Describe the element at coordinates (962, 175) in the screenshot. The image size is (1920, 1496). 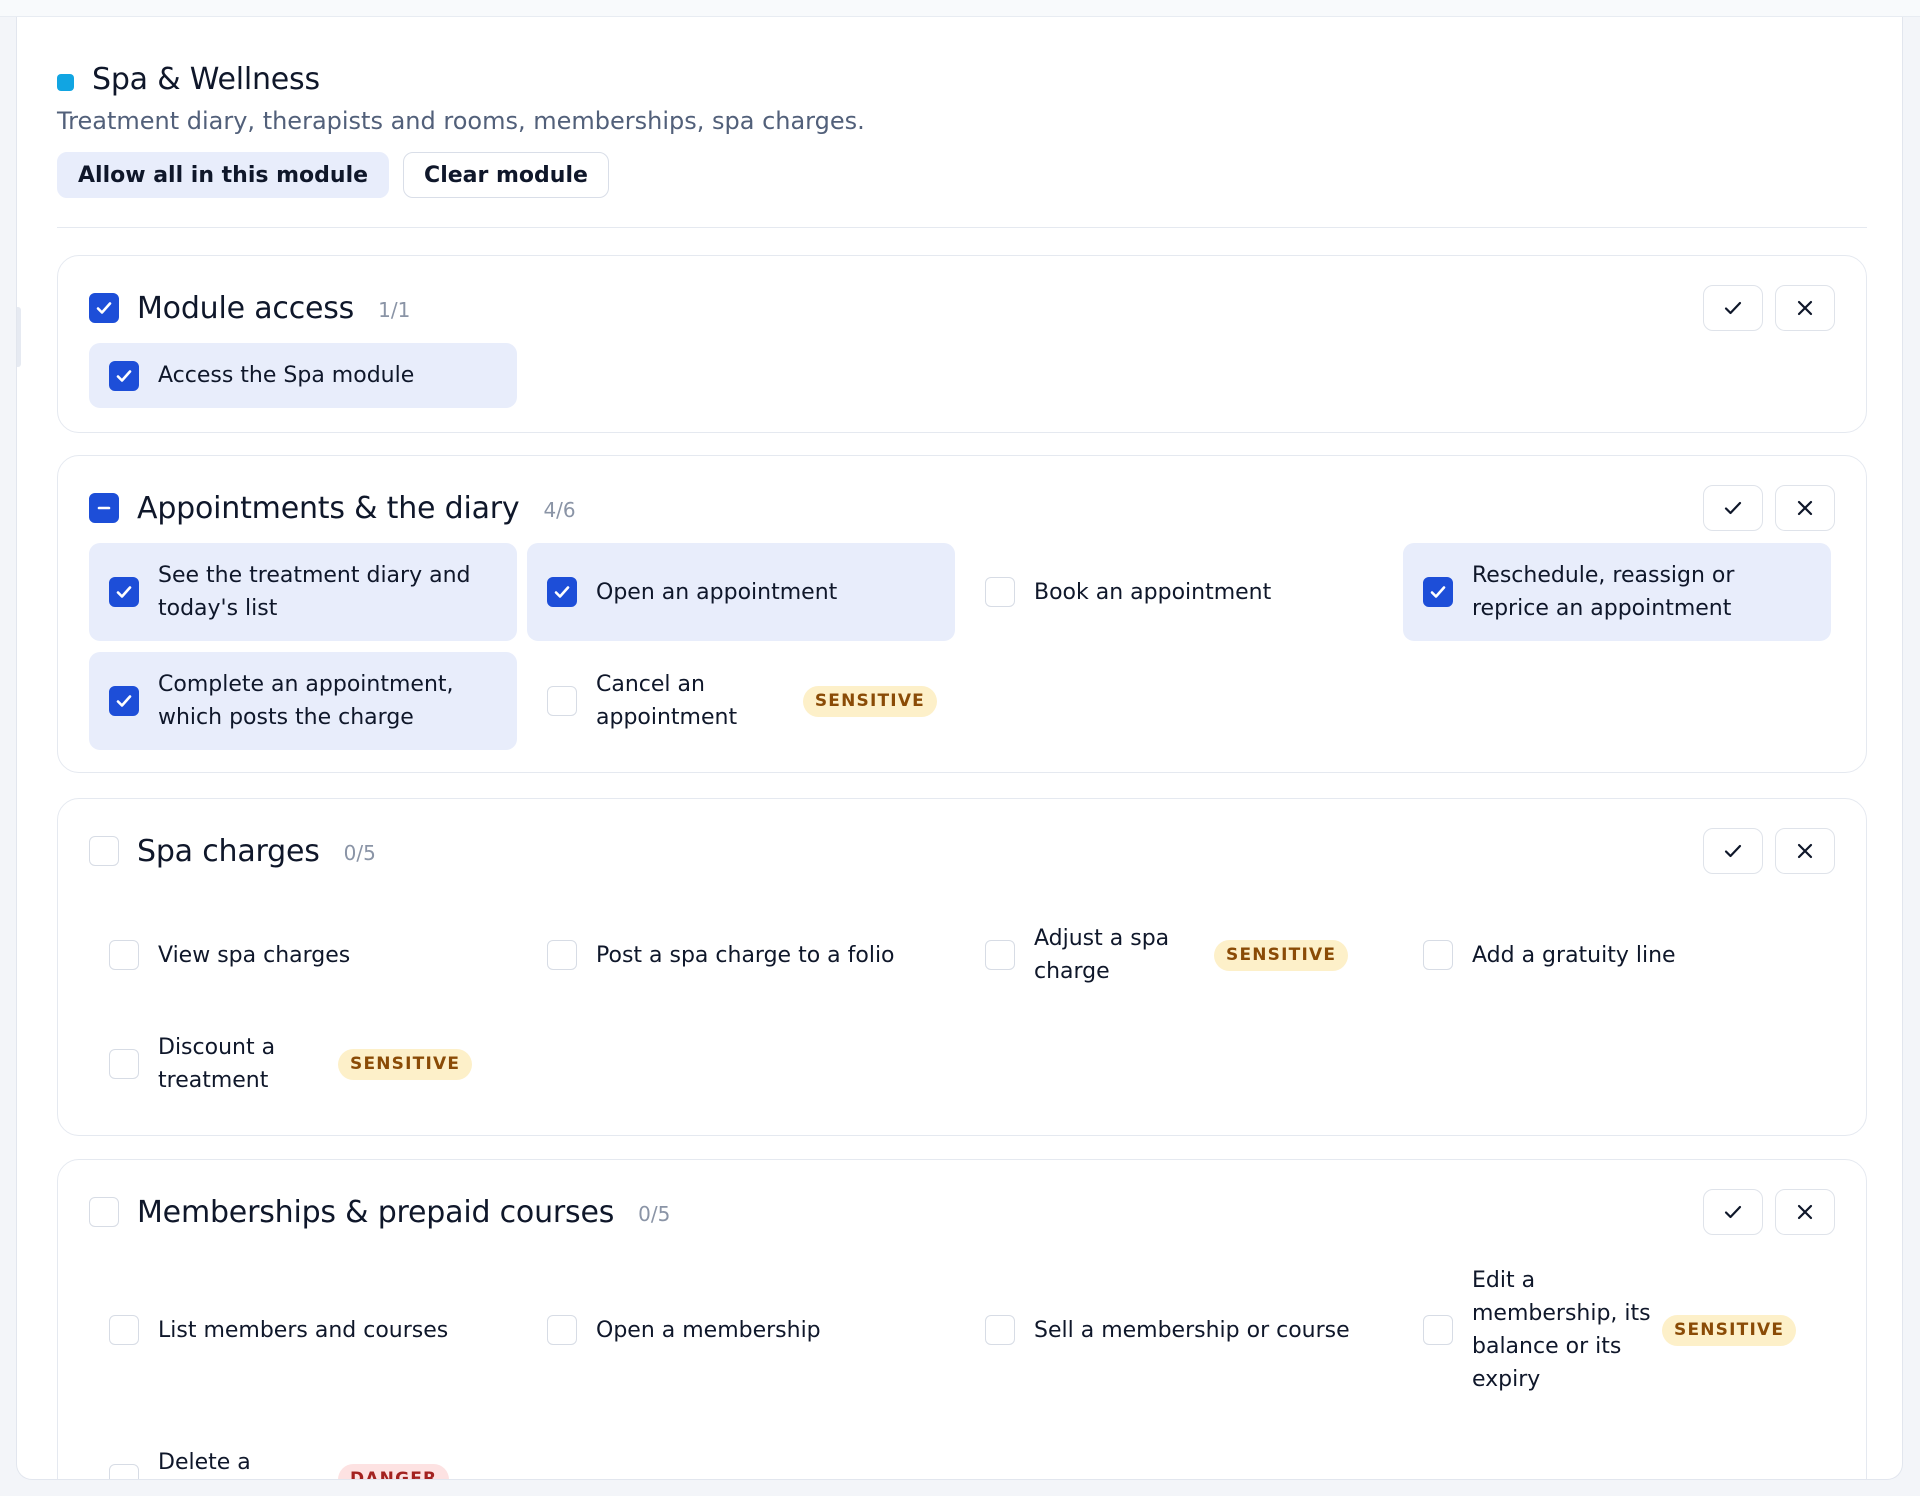
I see `module-actions: Allow all in this module Clear module` at that location.